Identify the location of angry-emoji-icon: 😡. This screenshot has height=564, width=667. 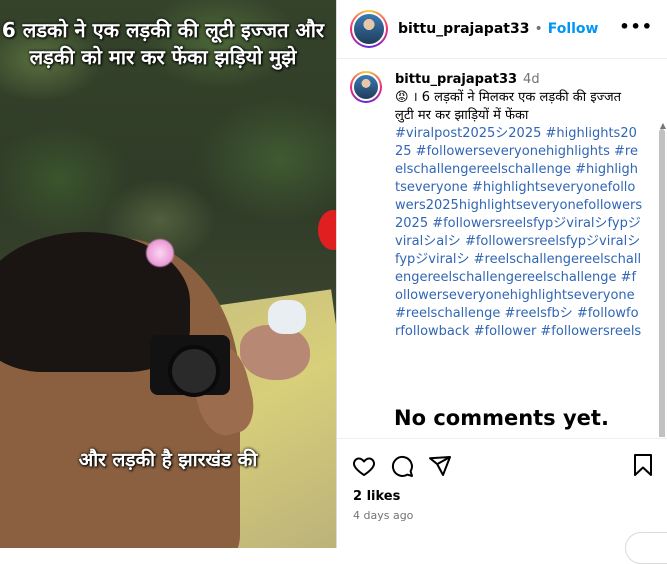
(402, 97).